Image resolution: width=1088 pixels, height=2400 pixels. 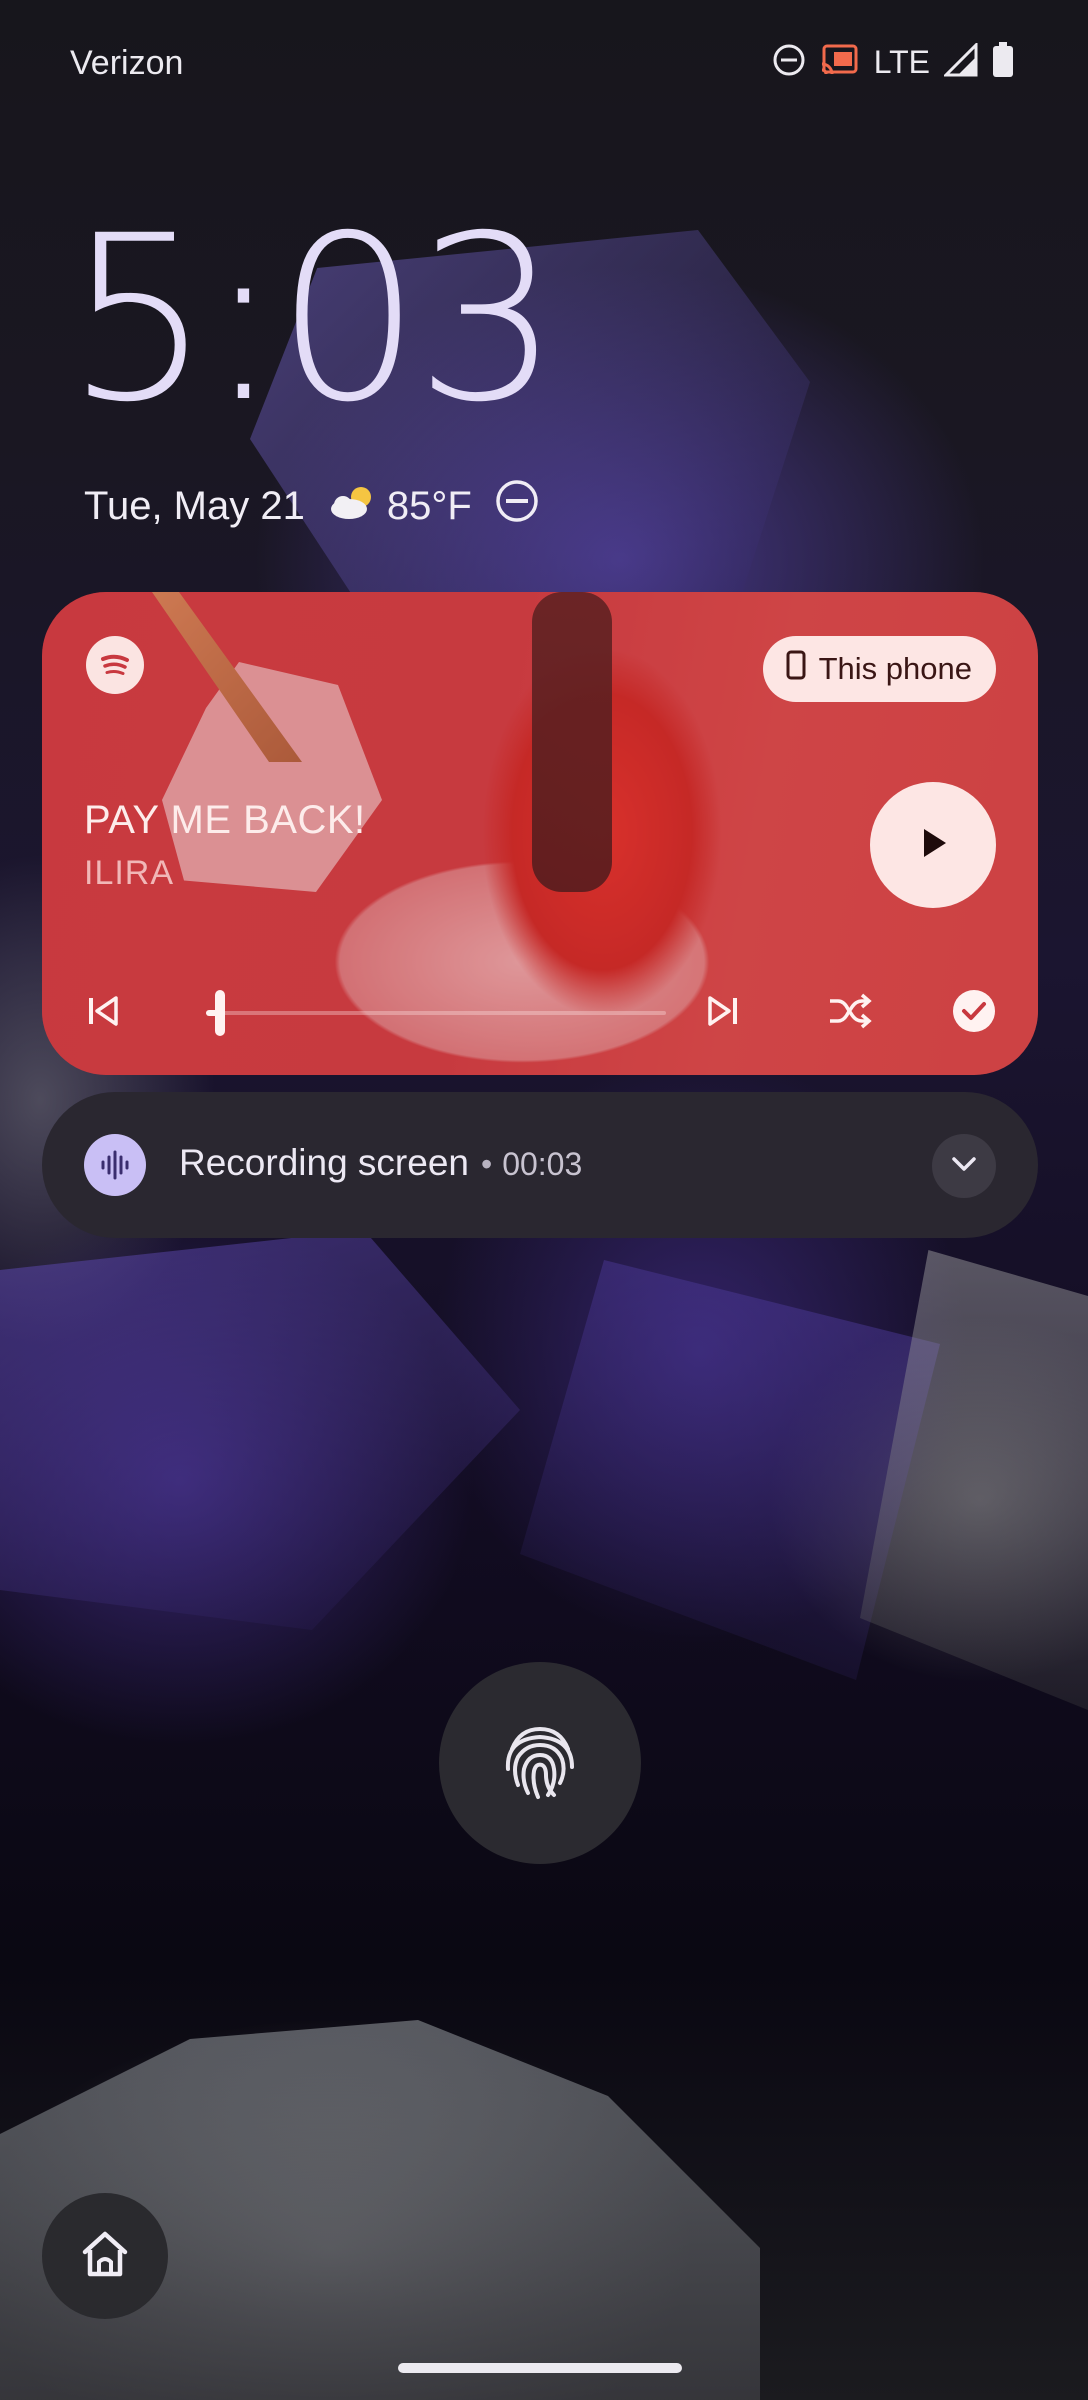 I want to click on check-circle-icon, so click(x=974, y=1013).